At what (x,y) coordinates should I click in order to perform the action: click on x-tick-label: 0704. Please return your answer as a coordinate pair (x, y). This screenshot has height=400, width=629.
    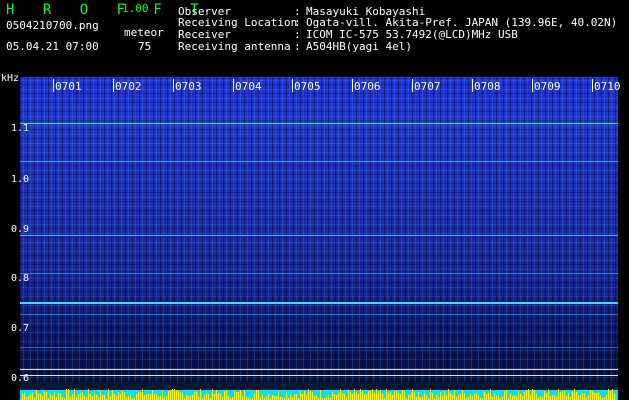
    Looking at the image, I should click on (248, 86).